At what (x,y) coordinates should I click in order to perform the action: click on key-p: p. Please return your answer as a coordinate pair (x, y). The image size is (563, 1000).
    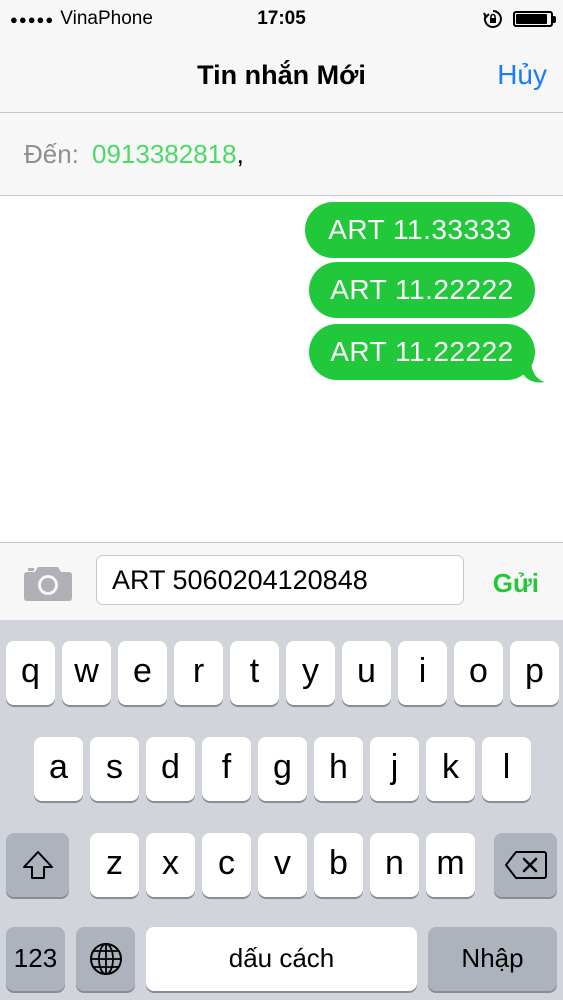
    Looking at the image, I should click on (534, 673).